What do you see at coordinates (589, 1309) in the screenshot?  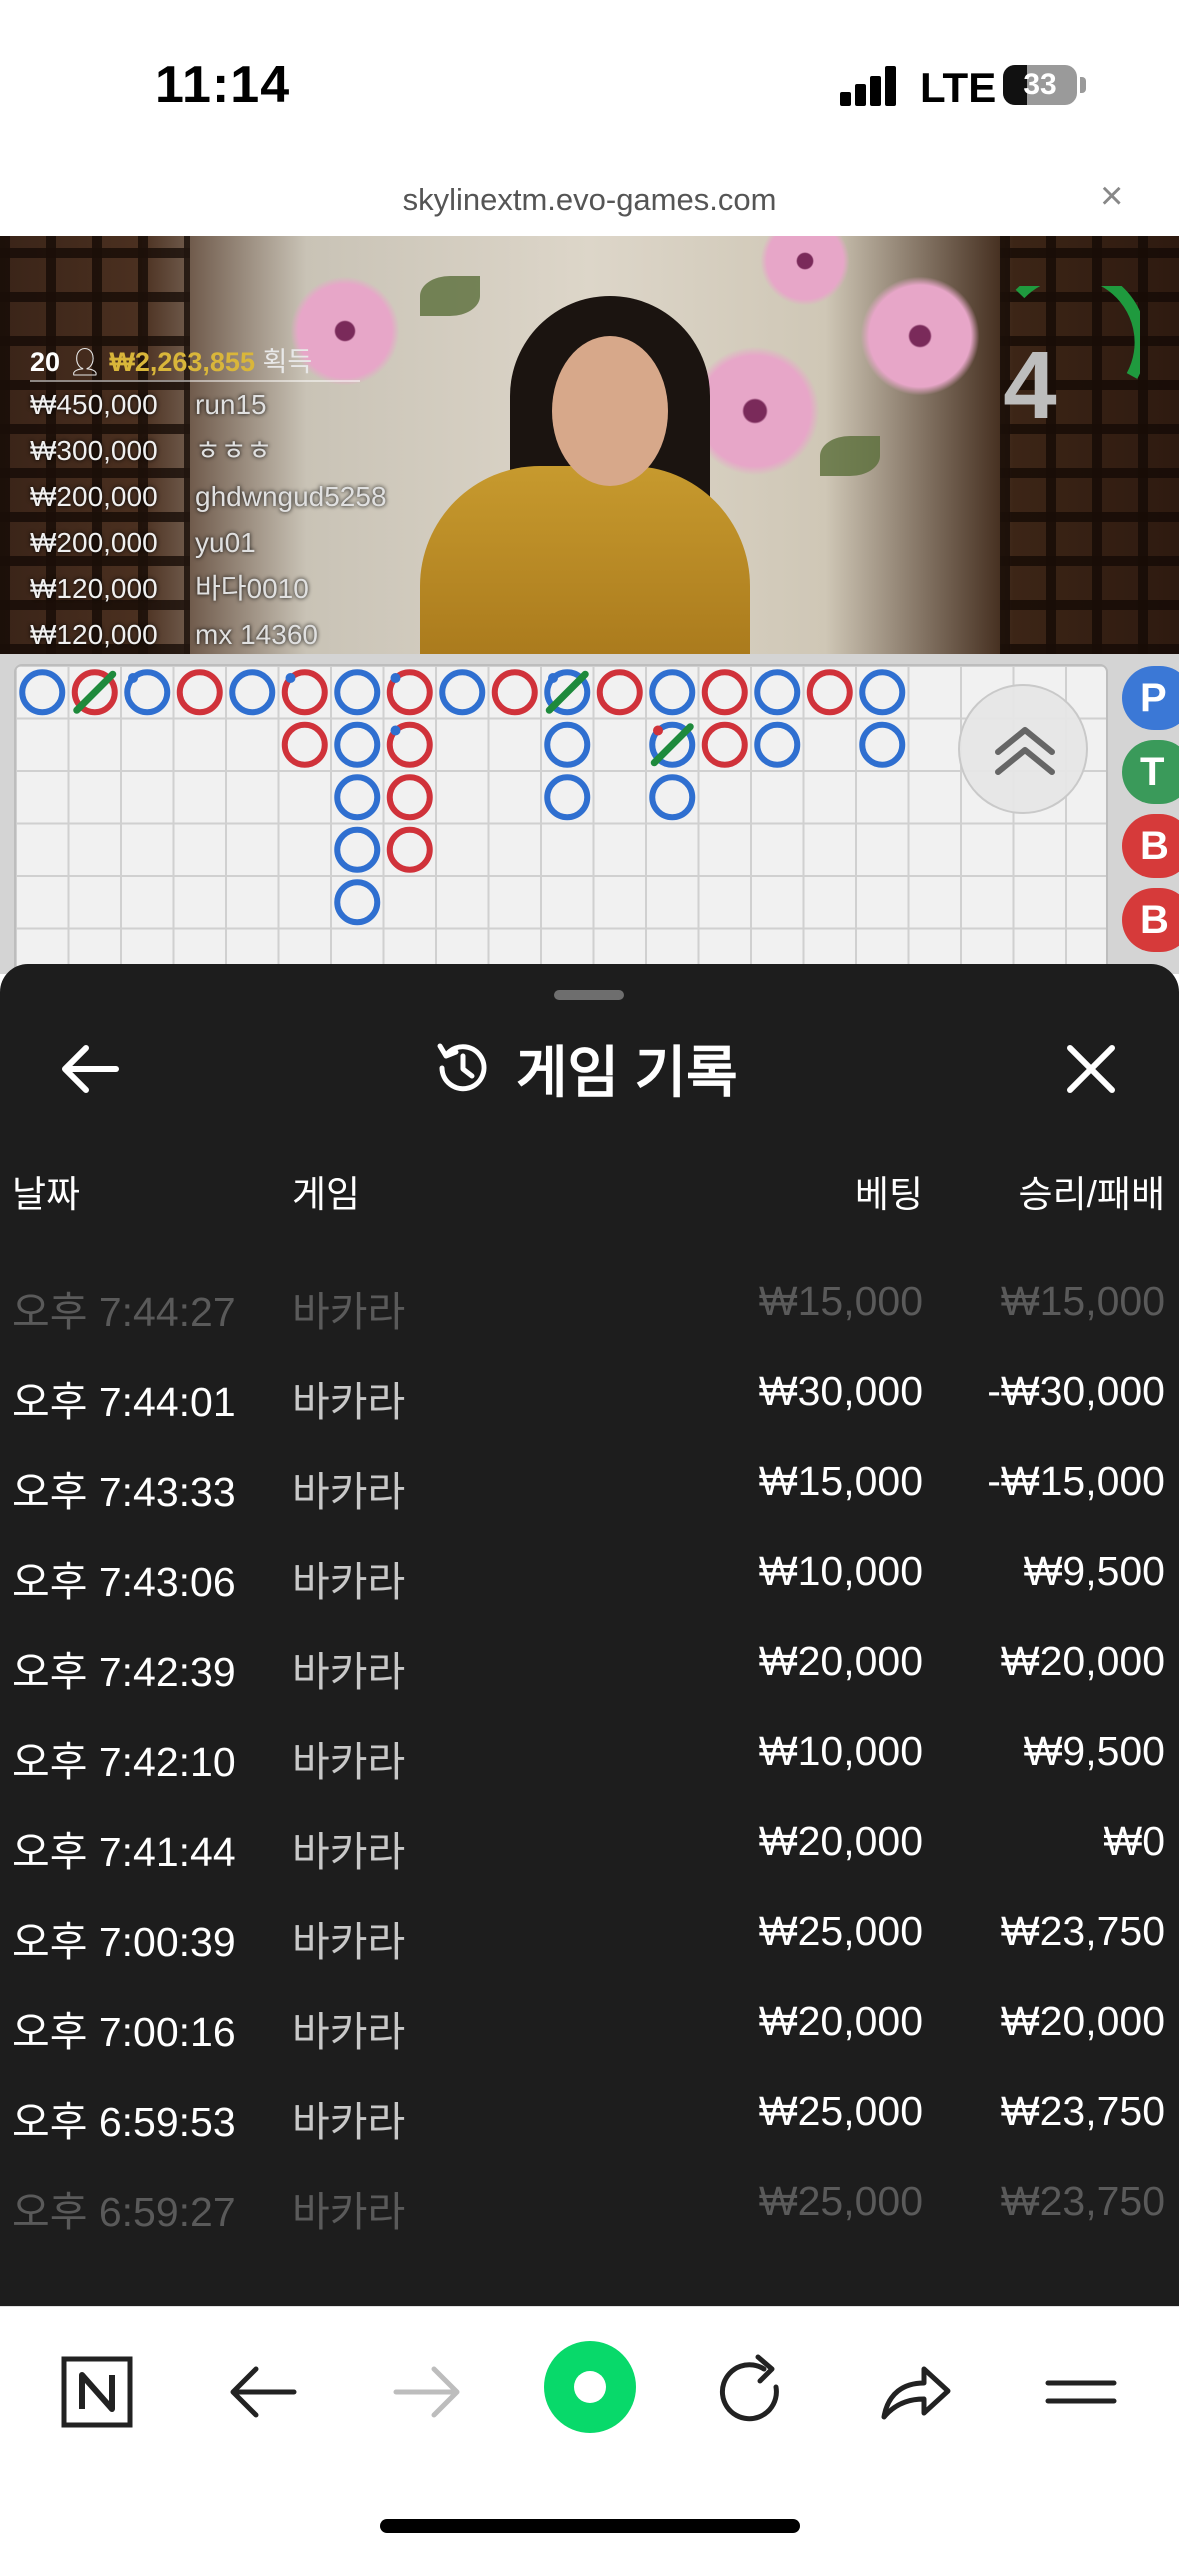 I see `history-row: 오후 7:44:27 바카라 ₩15,000 ₩15,000` at bounding box center [589, 1309].